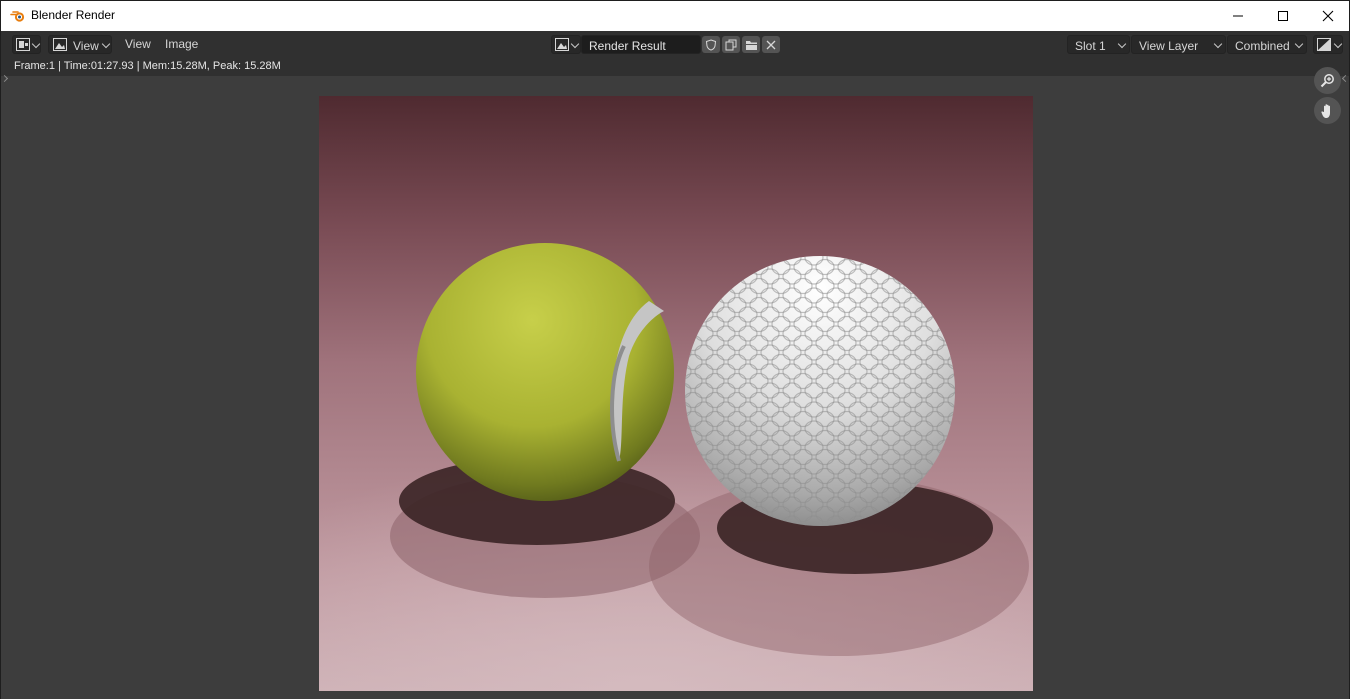  What do you see at coordinates (1345, 78) in the screenshot?
I see `sidebar-expand-arrow` at bounding box center [1345, 78].